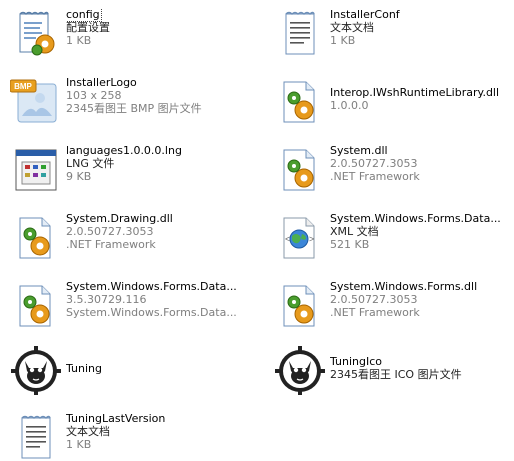  What do you see at coordinates (36, 170) in the screenshot?
I see `lng-window-icon` at bounding box center [36, 170].